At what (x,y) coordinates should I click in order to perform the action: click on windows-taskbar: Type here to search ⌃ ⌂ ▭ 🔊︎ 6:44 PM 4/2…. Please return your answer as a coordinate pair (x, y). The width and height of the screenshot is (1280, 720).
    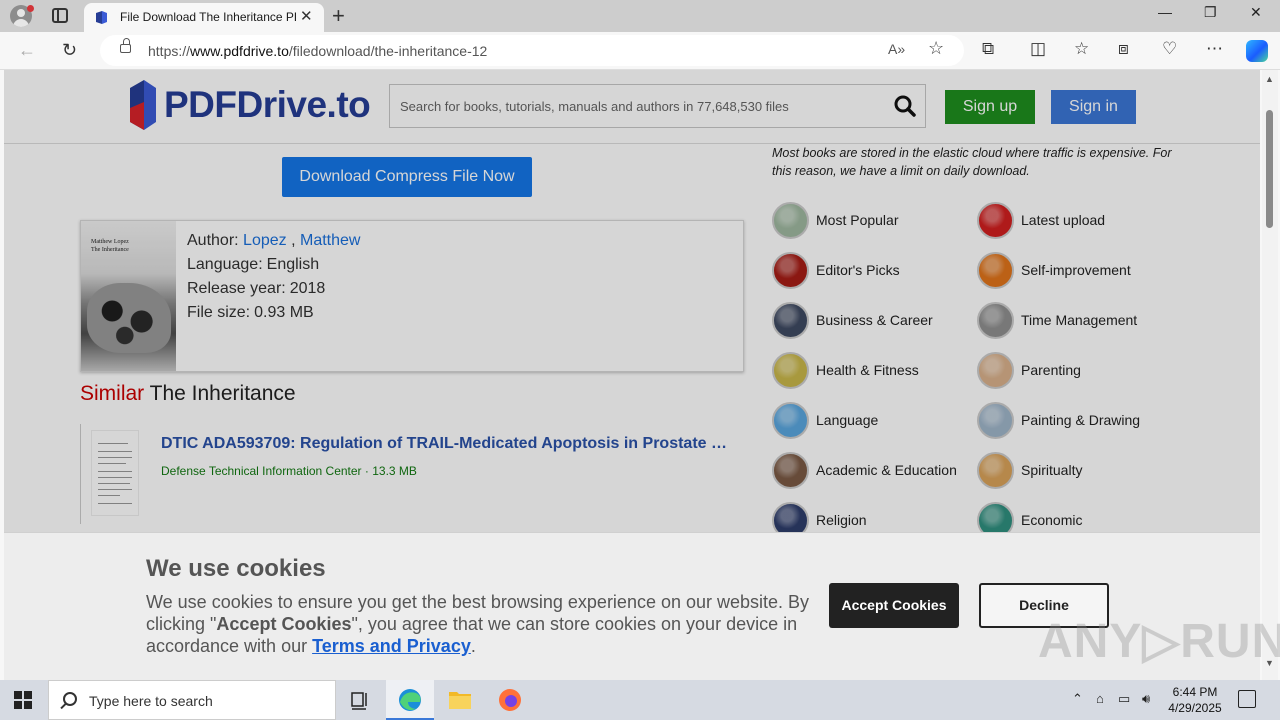
    Looking at the image, I should click on (640, 700).